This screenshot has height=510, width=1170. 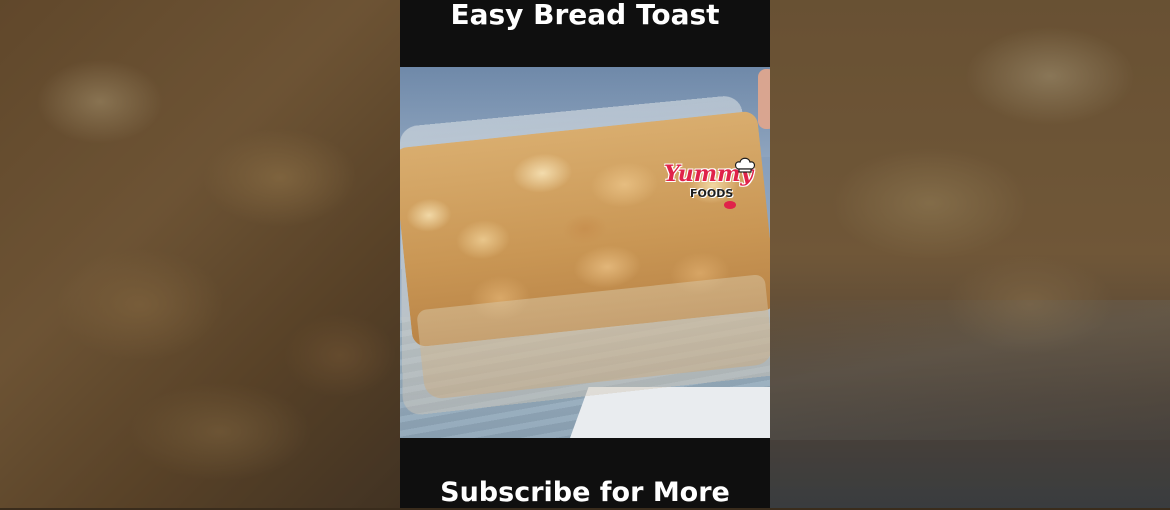 What do you see at coordinates (714, 185) in the screenshot?
I see `yummy-foods-logo: Yummy FOODS` at bounding box center [714, 185].